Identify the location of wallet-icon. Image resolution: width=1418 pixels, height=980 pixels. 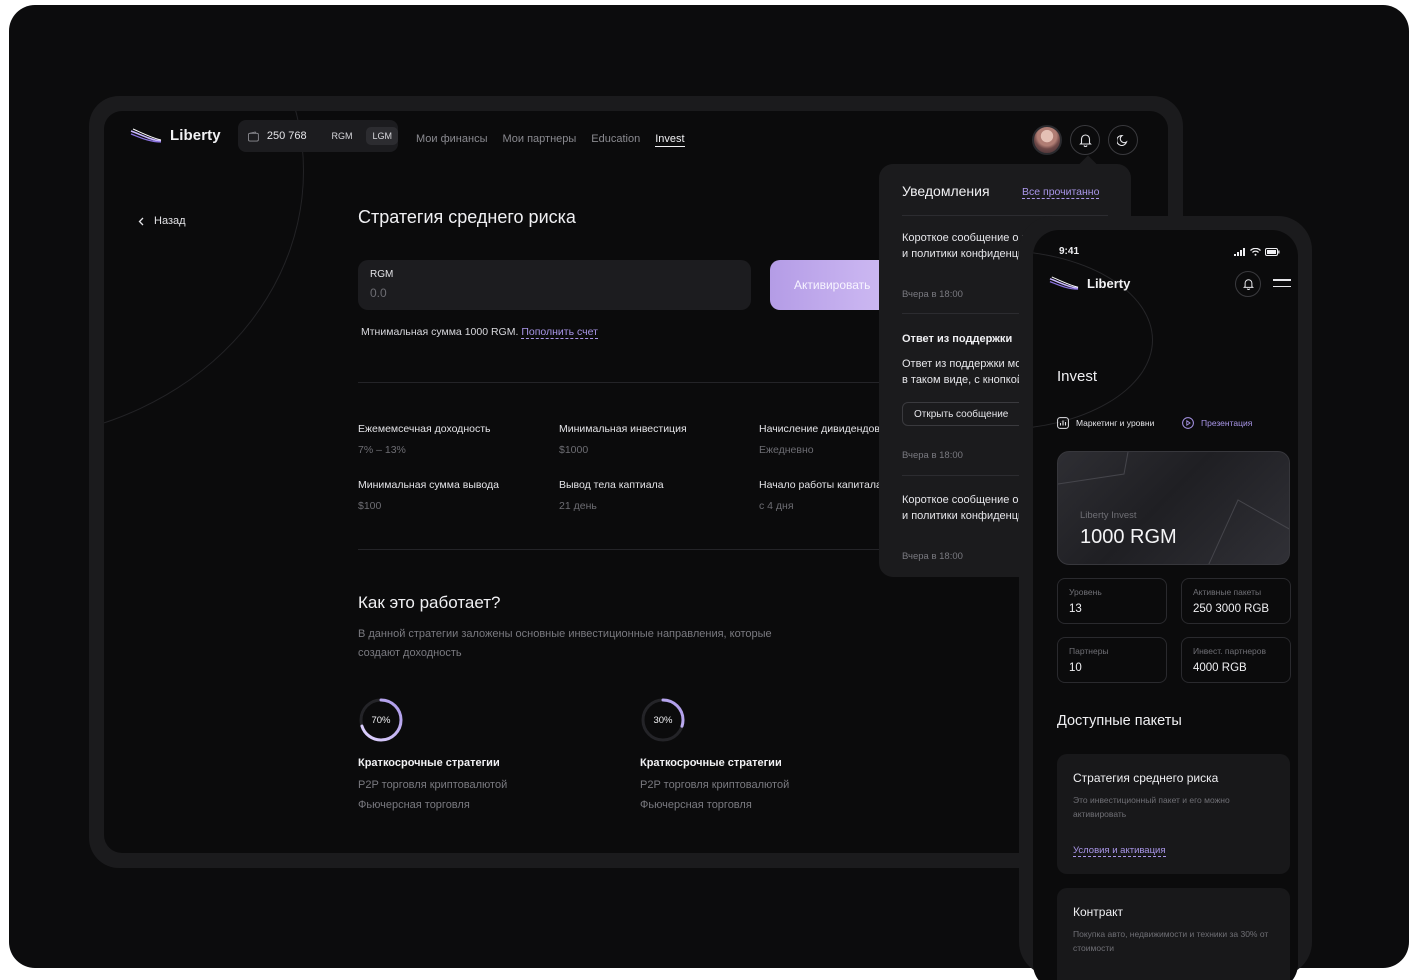
(253, 135).